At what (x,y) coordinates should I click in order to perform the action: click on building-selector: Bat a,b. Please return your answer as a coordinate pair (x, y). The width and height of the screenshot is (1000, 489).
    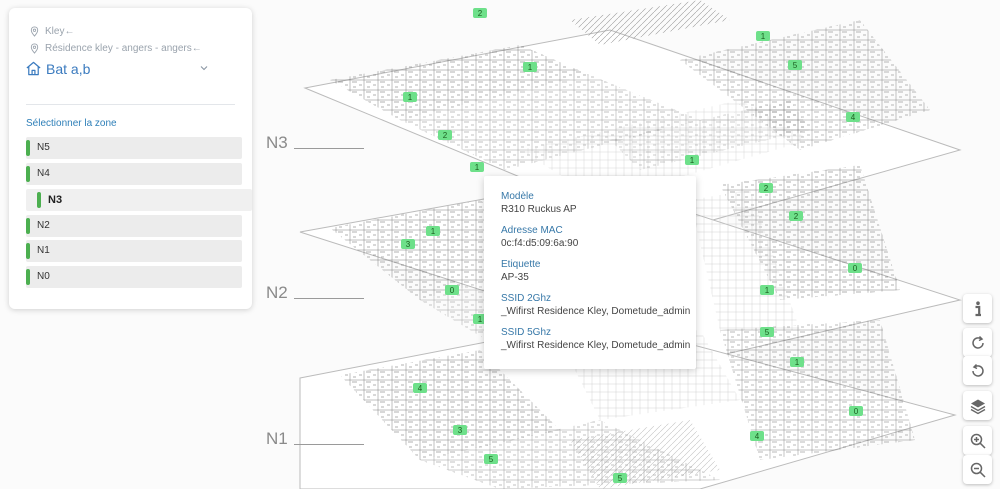
    Looking at the image, I should click on (57, 68).